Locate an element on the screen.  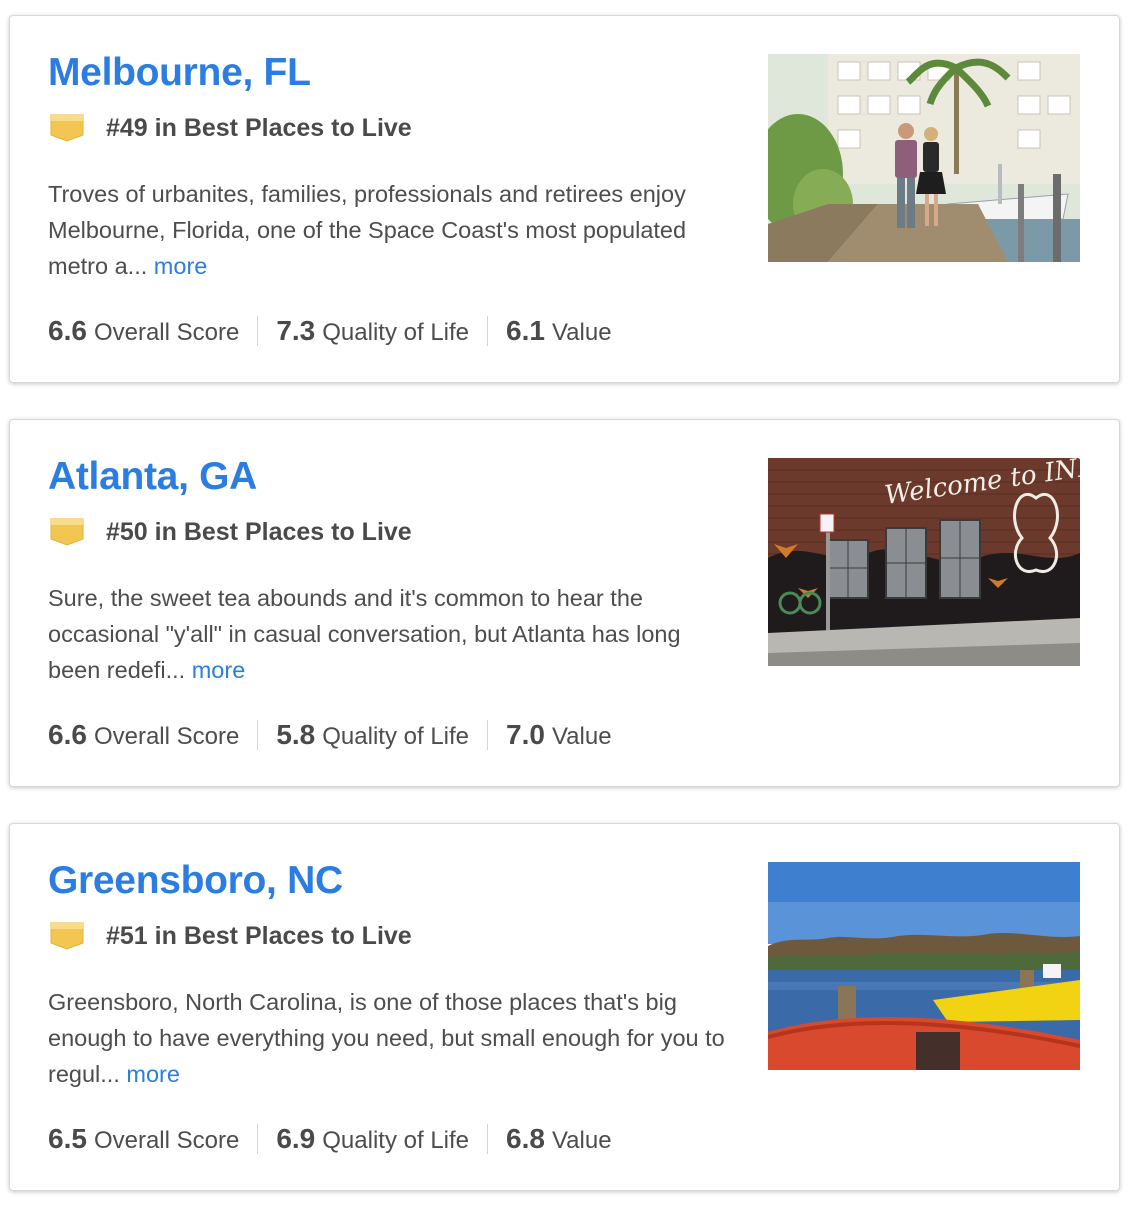
rank-row: #50 in Best Places to Live is located at coordinates (231, 532).